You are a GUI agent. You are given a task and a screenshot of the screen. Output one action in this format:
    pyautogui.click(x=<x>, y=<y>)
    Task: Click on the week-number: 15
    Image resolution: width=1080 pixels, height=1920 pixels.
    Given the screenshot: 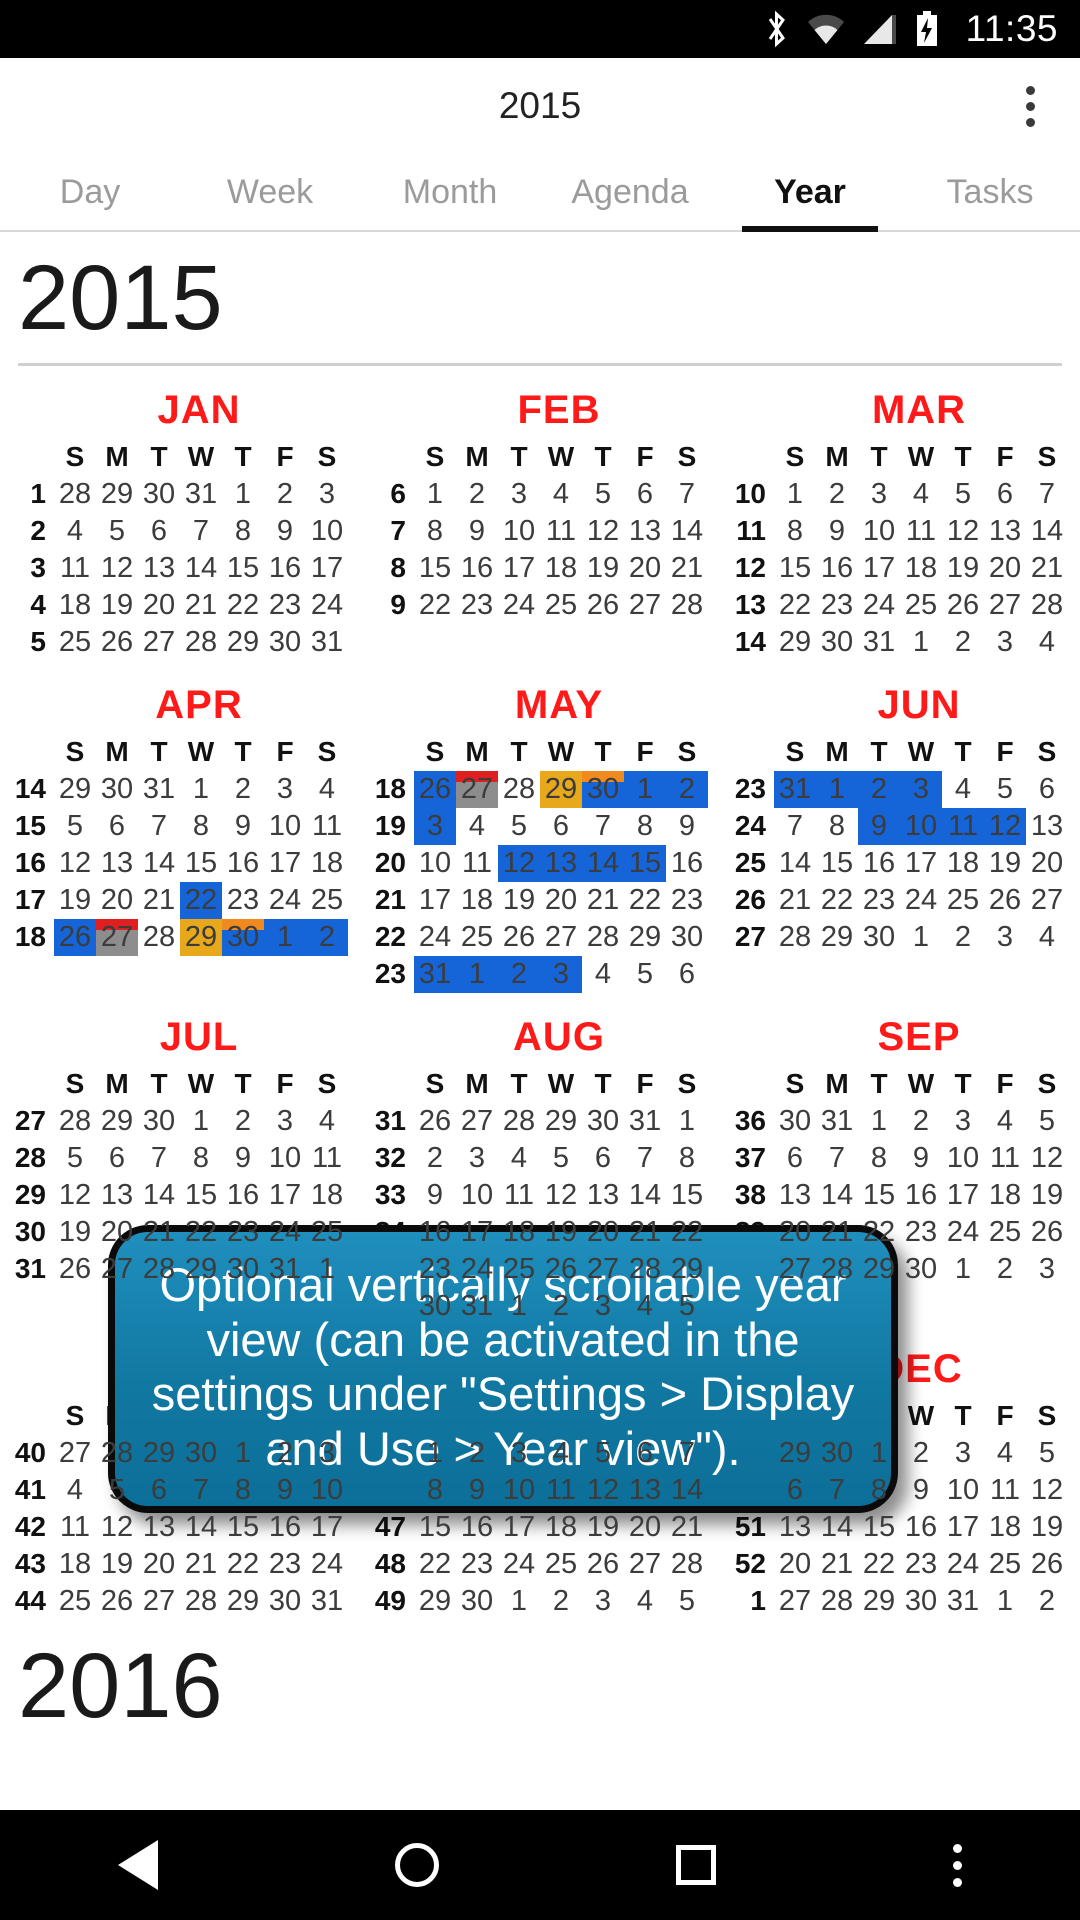 What is the action you would take?
    pyautogui.click(x=31, y=826)
    